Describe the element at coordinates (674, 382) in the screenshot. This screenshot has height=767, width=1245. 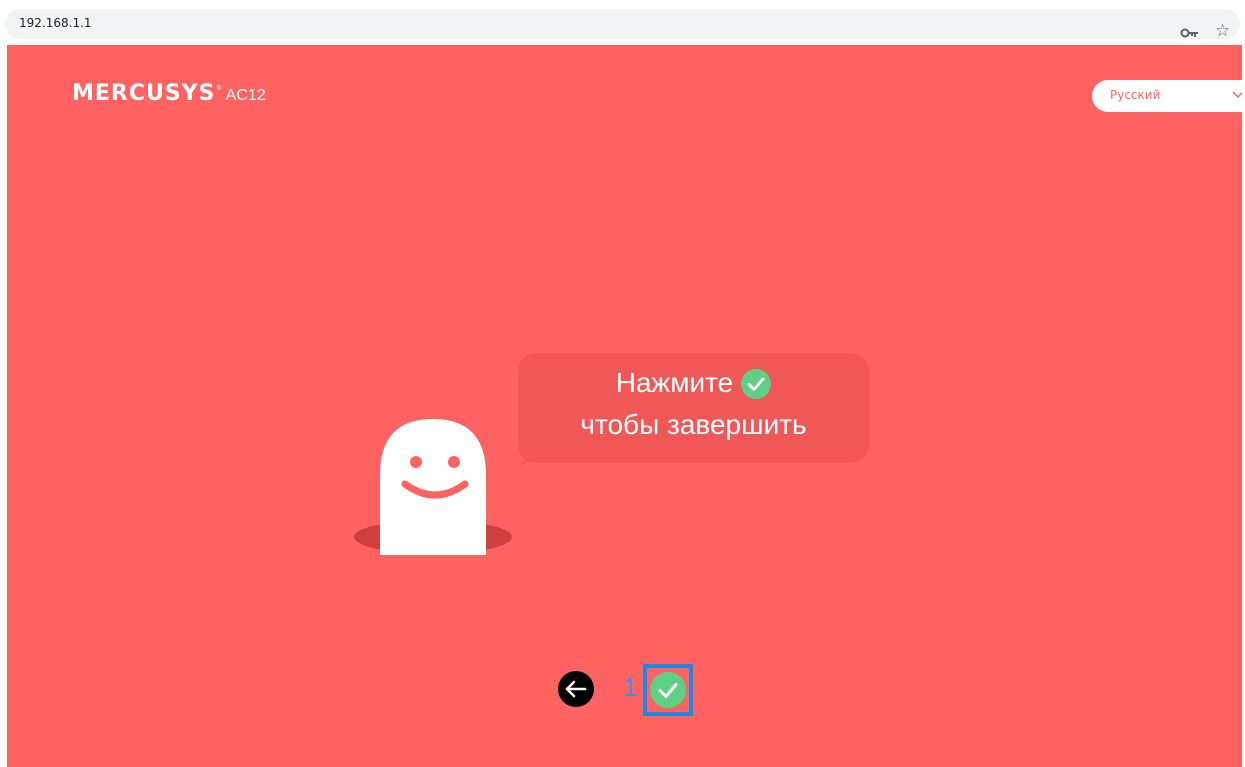
I see `bubble-text-press: Нажмите` at that location.